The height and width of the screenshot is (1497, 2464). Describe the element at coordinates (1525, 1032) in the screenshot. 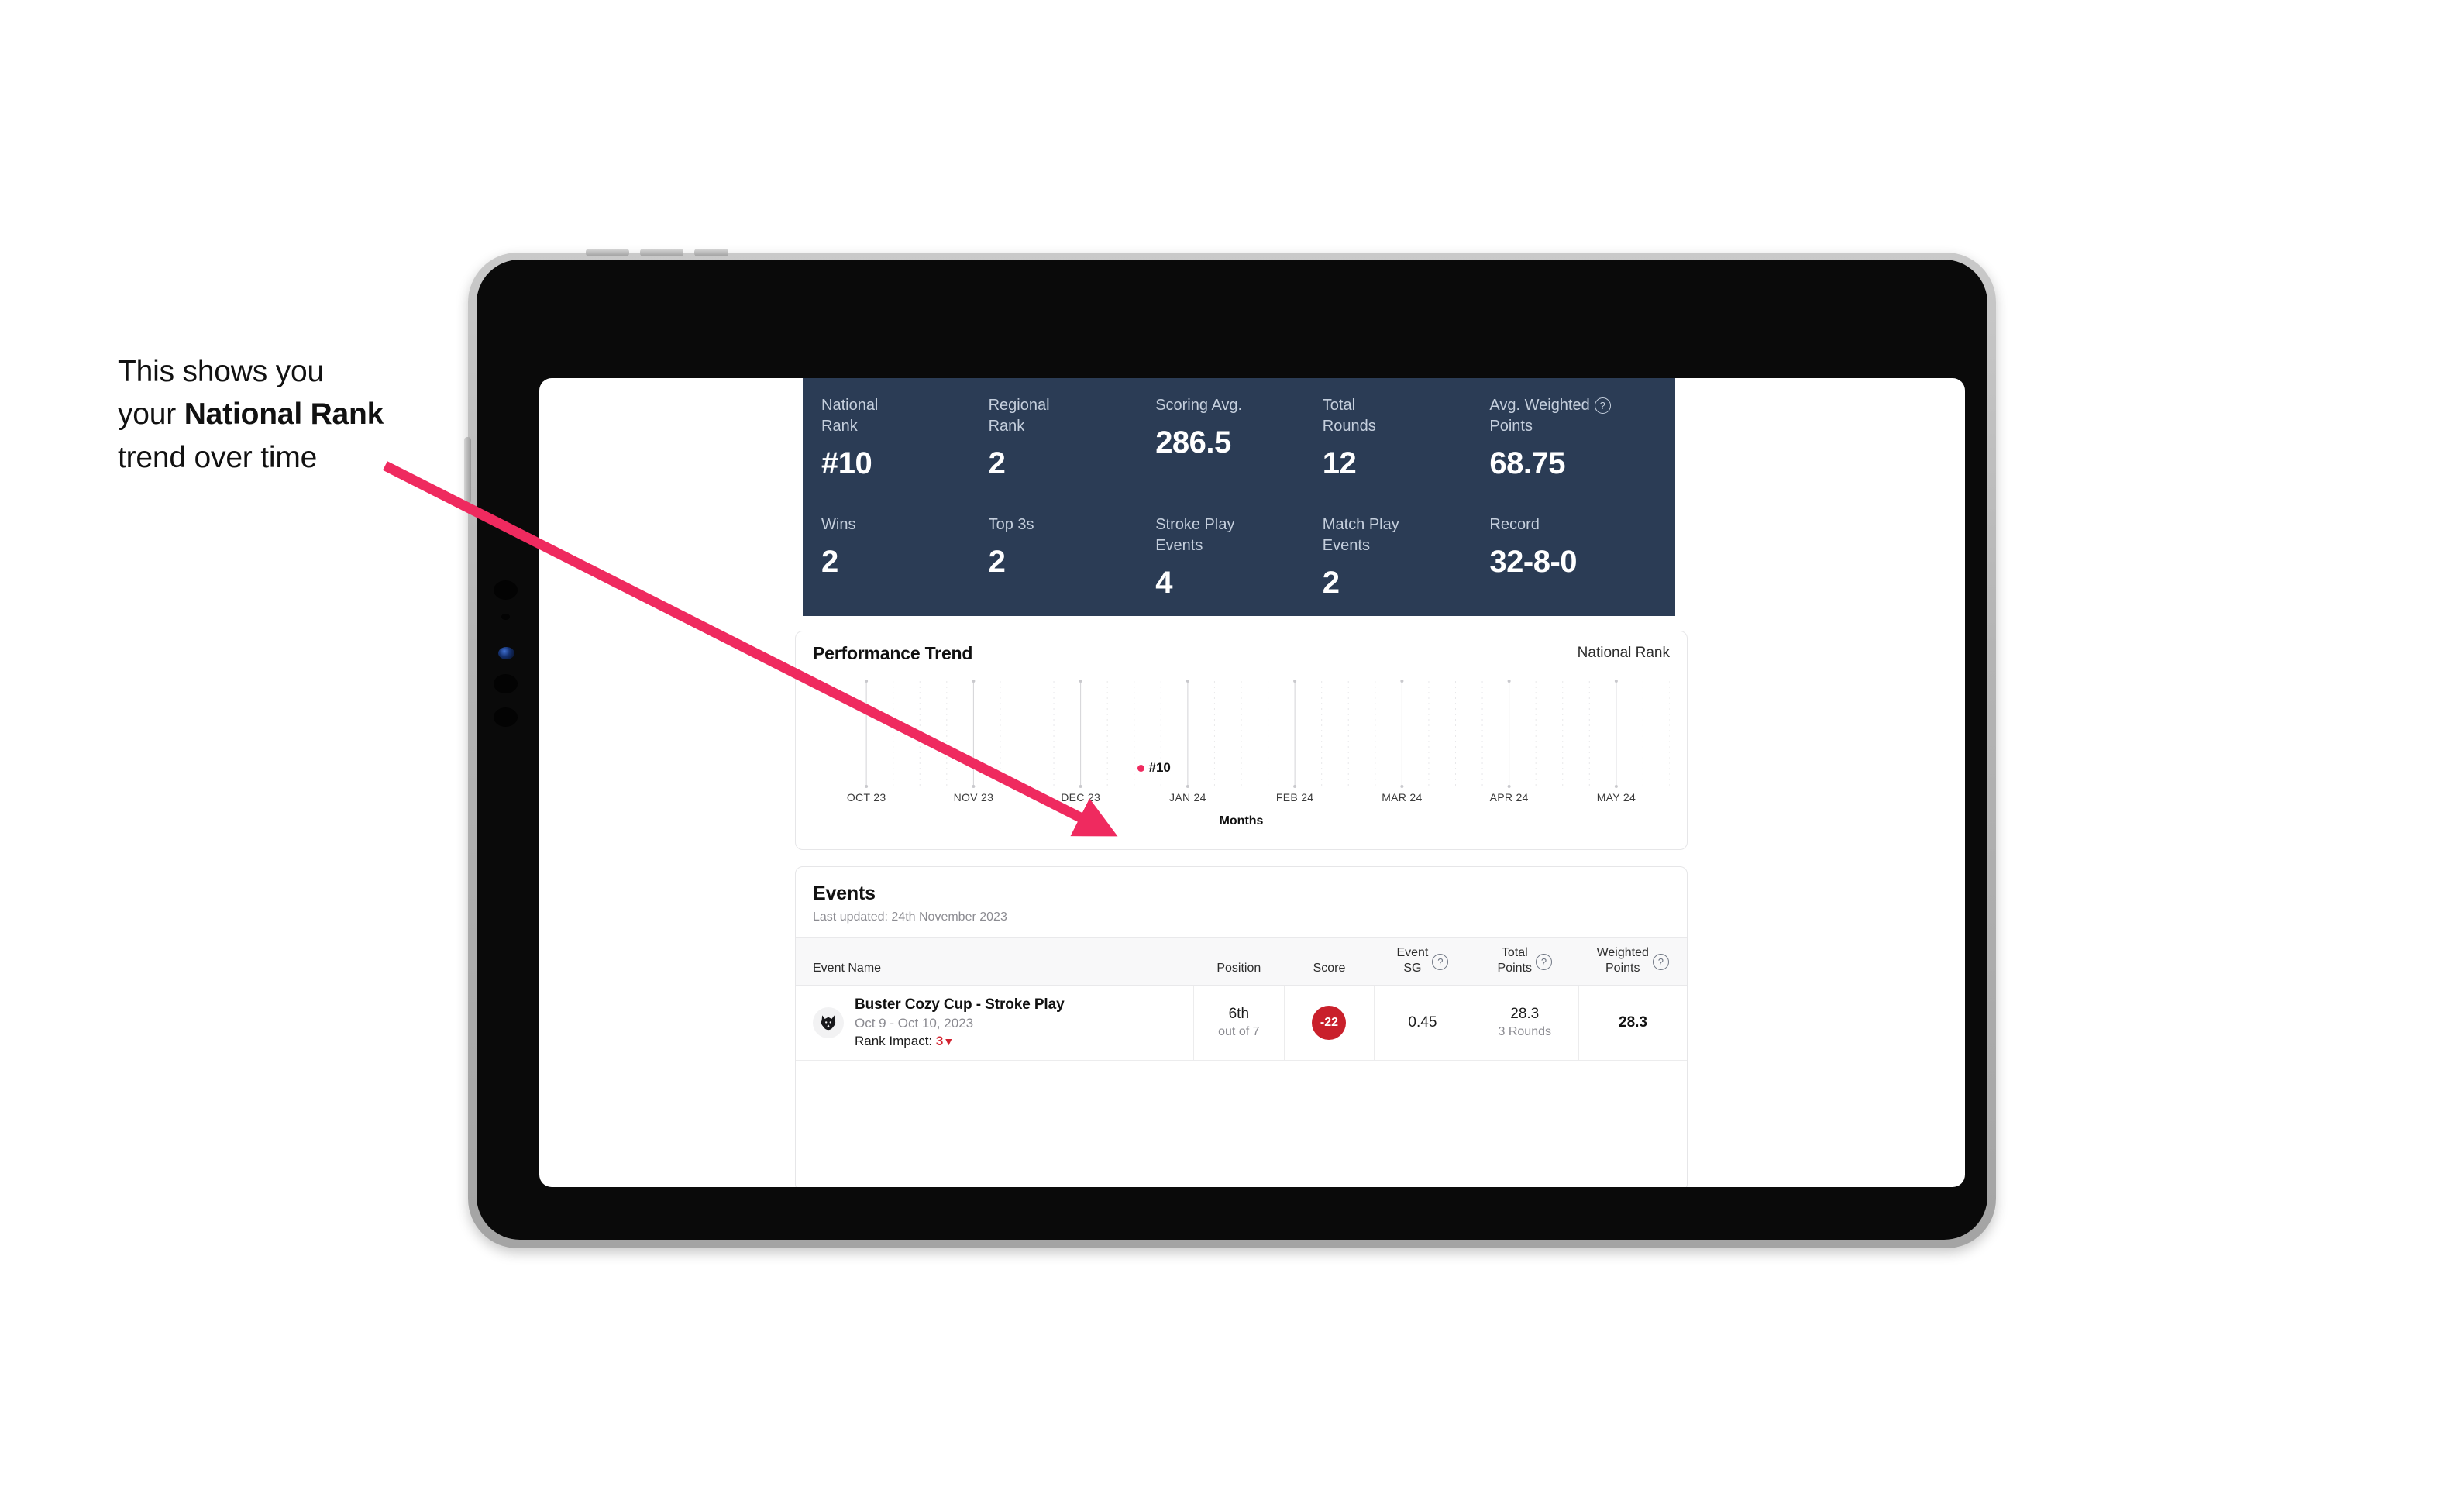

I see `total-points-rounds: 3 Rounds` at that location.